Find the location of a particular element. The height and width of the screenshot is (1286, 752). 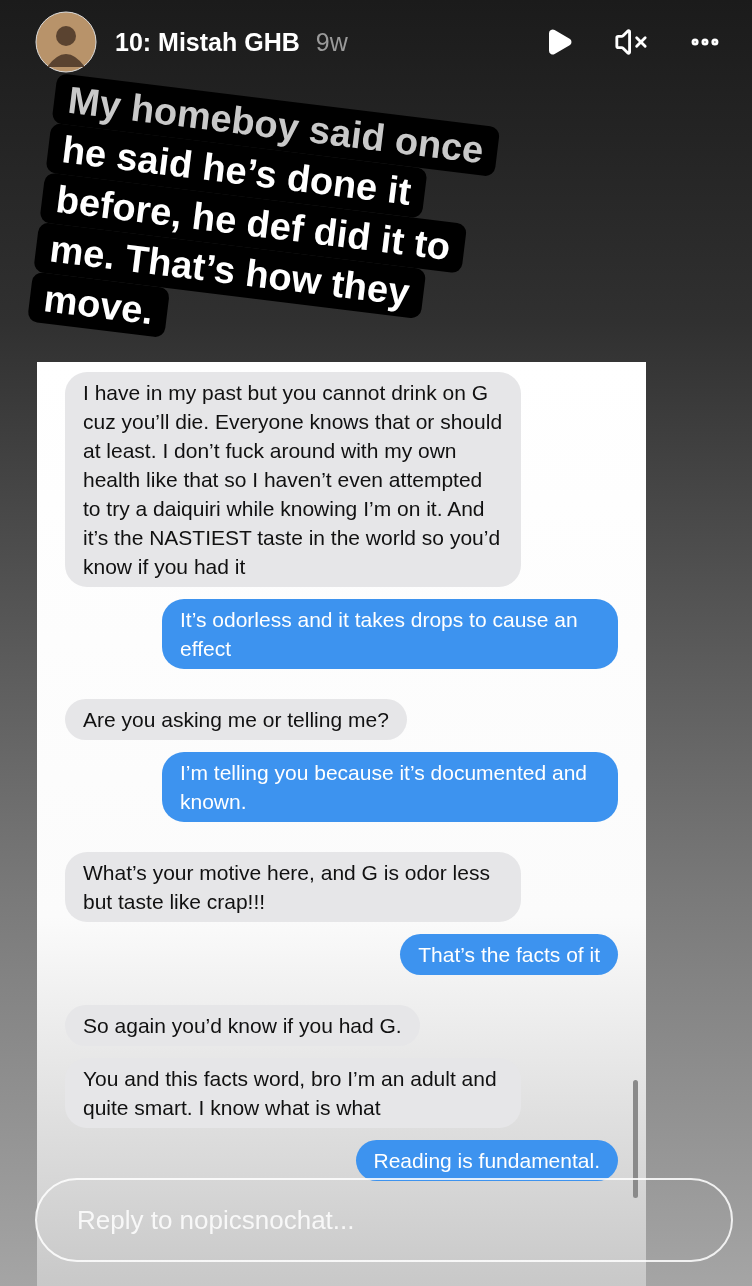

username: 10: Mistah GHB is located at coordinates (207, 42).